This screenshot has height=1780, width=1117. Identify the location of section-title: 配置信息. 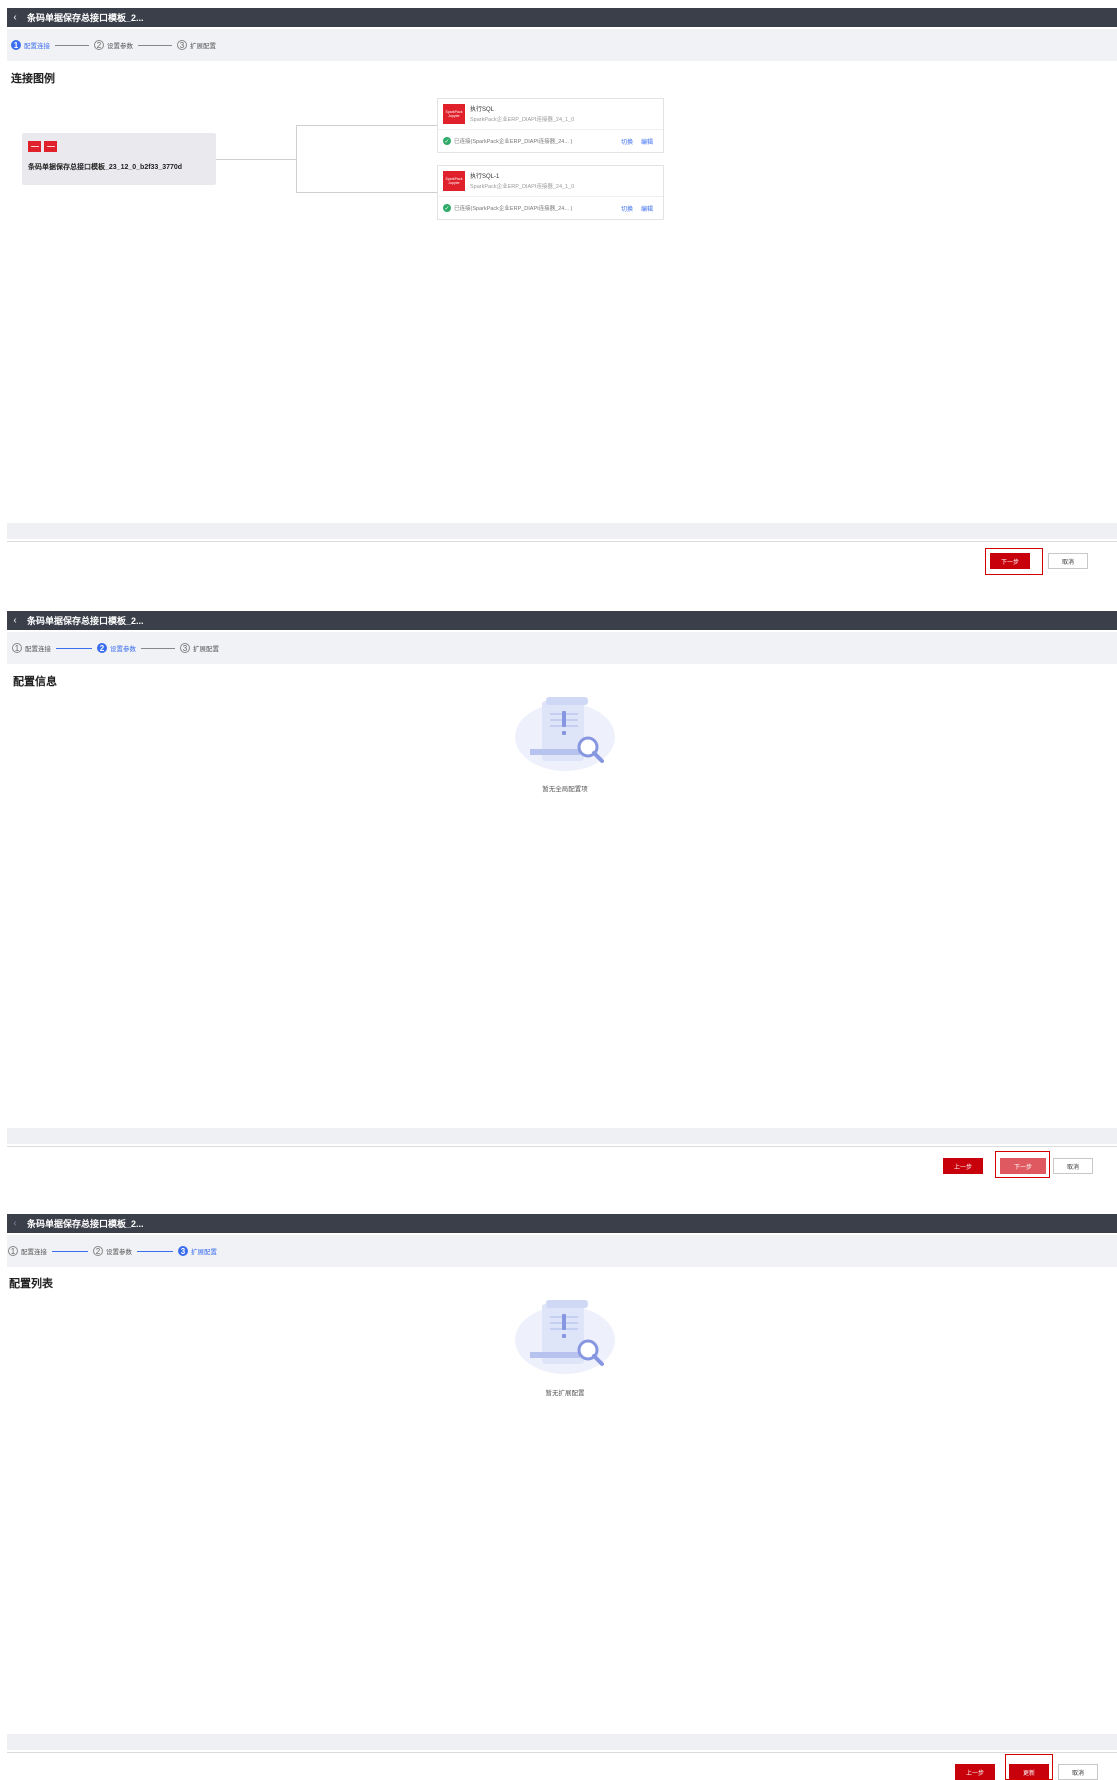
(35, 682).